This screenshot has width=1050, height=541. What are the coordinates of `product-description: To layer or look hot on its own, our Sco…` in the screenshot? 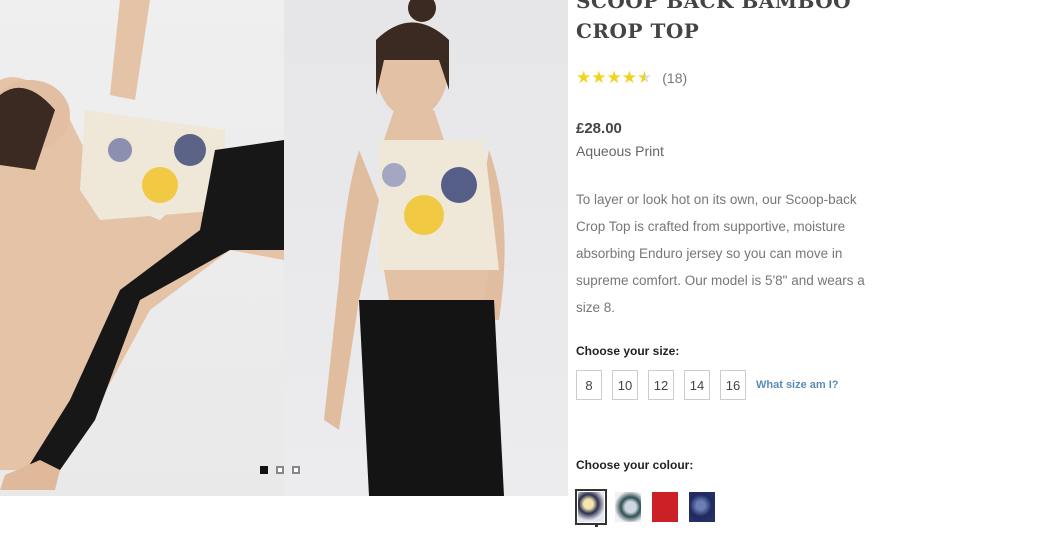 It's located at (720, 253).